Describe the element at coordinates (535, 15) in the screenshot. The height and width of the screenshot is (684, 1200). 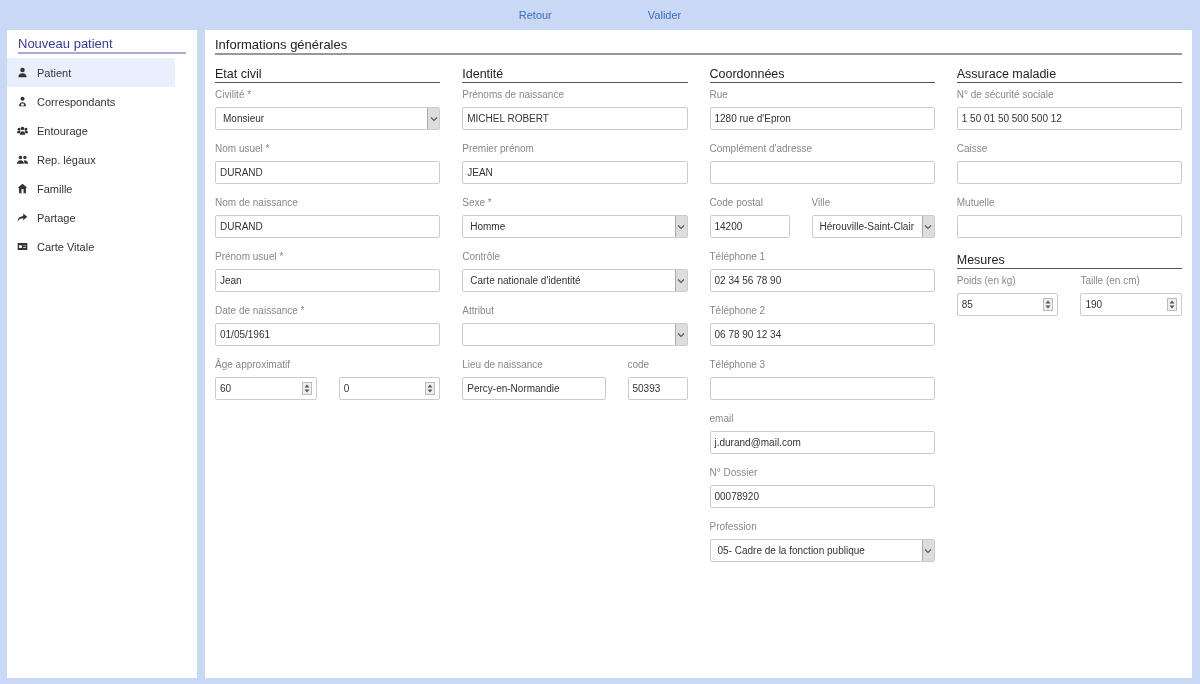
I see `toolbar-link: Retour` at that location.